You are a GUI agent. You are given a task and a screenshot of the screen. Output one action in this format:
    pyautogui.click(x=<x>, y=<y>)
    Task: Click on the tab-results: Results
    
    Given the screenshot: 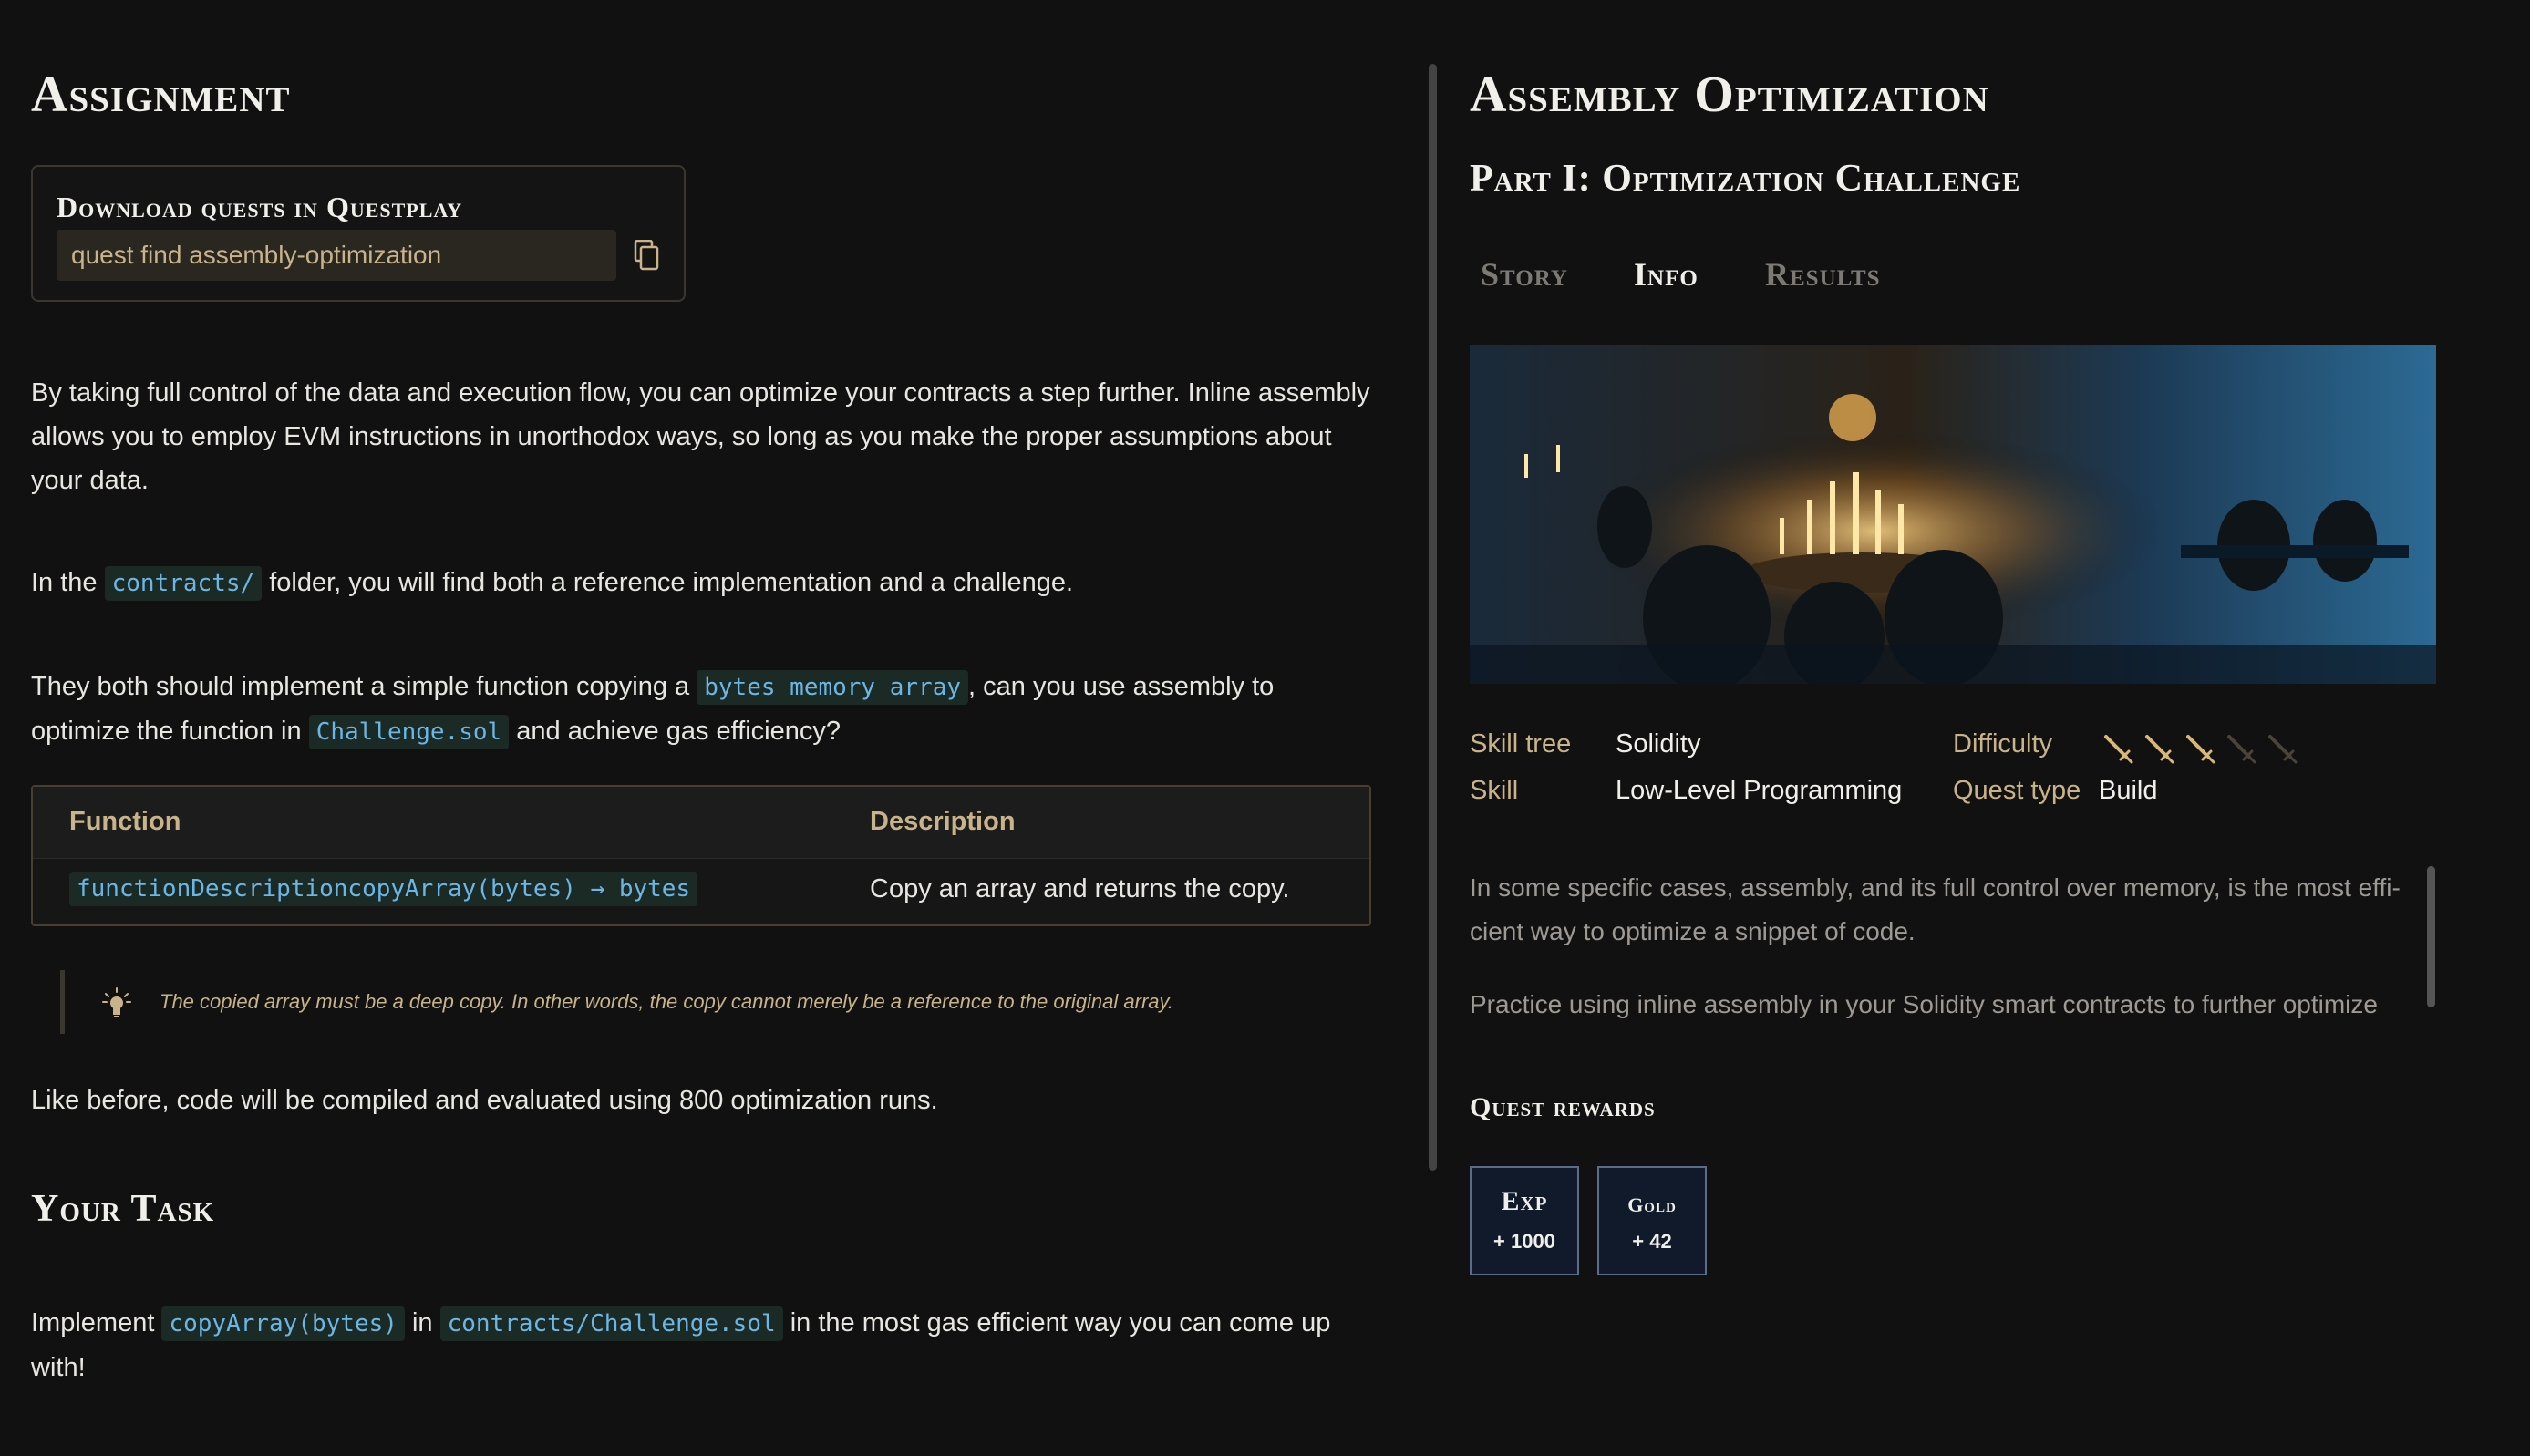 What is the action you would take?
    pyautogui.click(x=1823, y=275)
    